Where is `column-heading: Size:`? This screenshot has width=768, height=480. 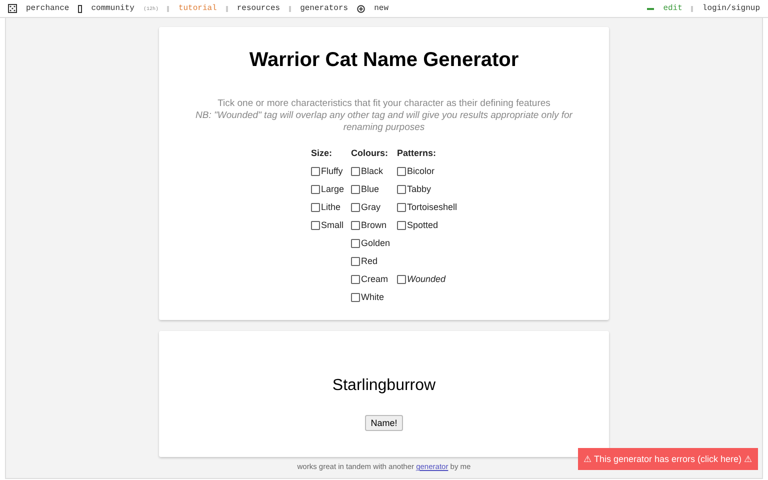
column-heading: Size: is located at coordinates (321, 153).